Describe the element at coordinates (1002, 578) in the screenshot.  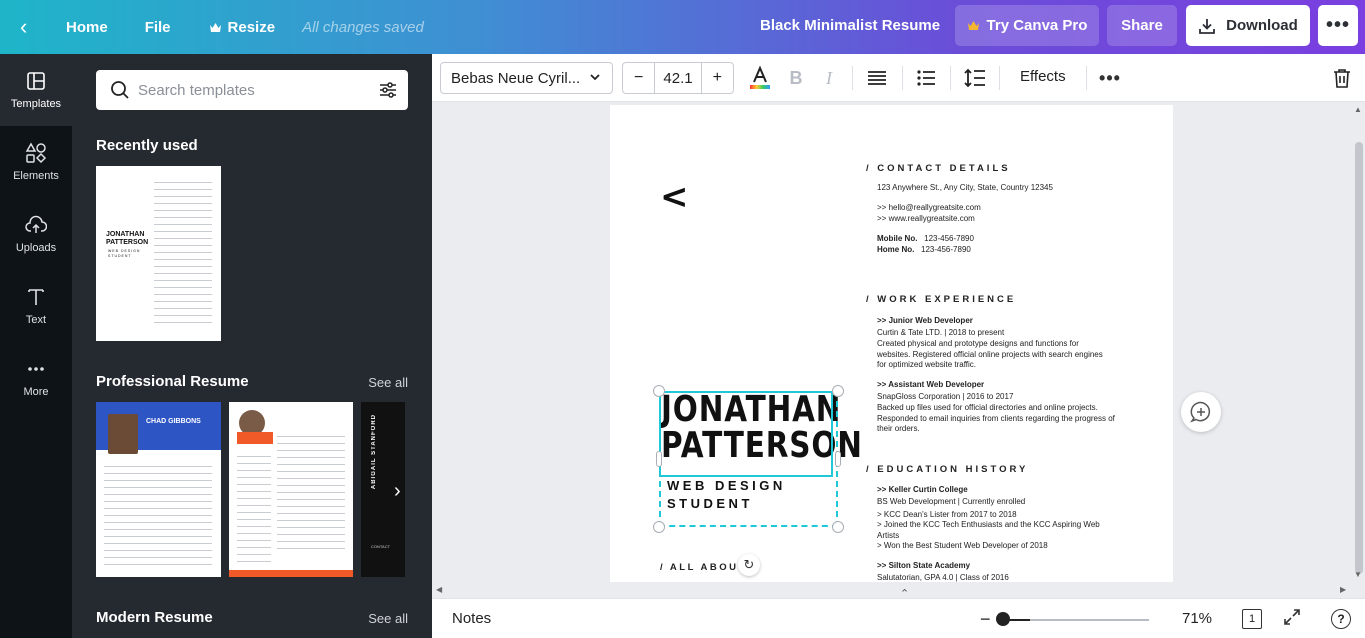
I see `edu2-degree: Salutatorian, GPA 4.0 | Class of 2016` at that location.